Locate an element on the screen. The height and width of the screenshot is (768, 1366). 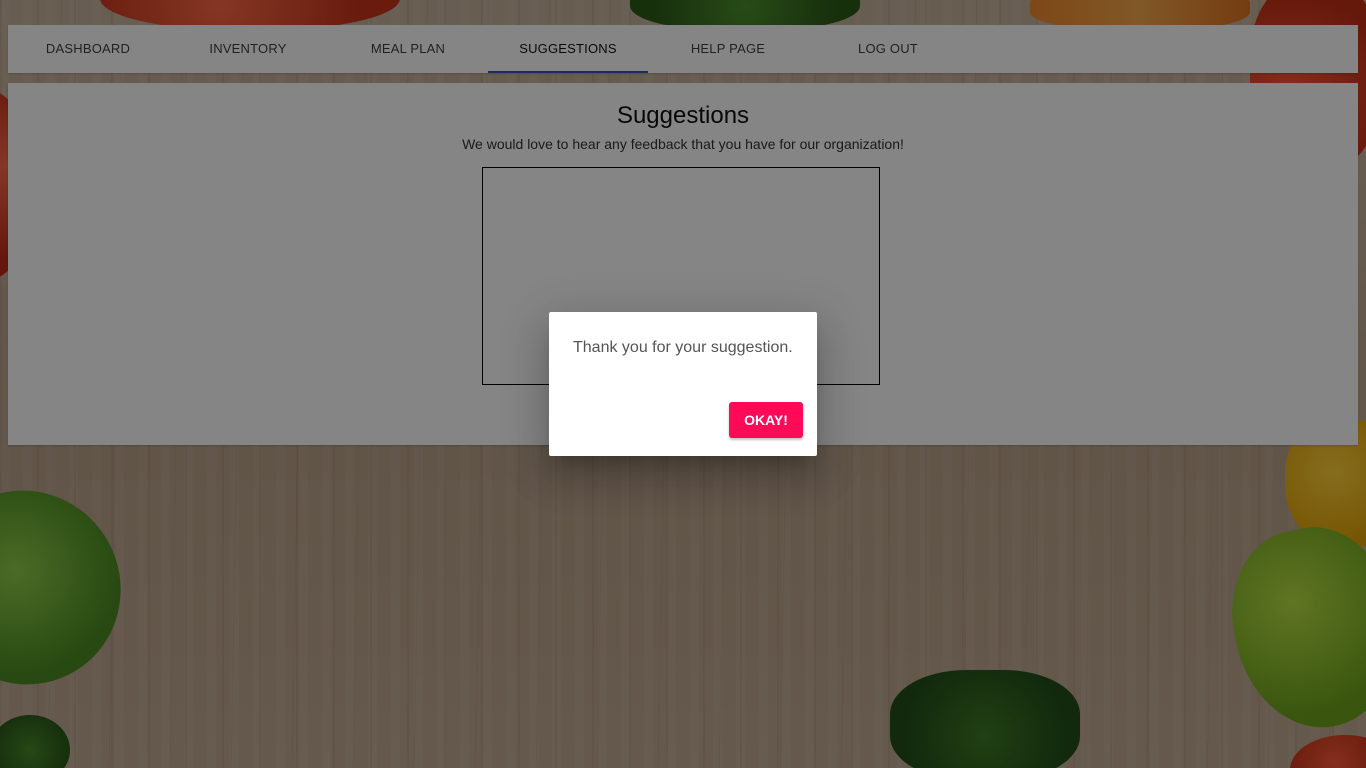
confirmation-dialog: Thank you for your suggestion. OKAY! is located at coordinates (683, 384).